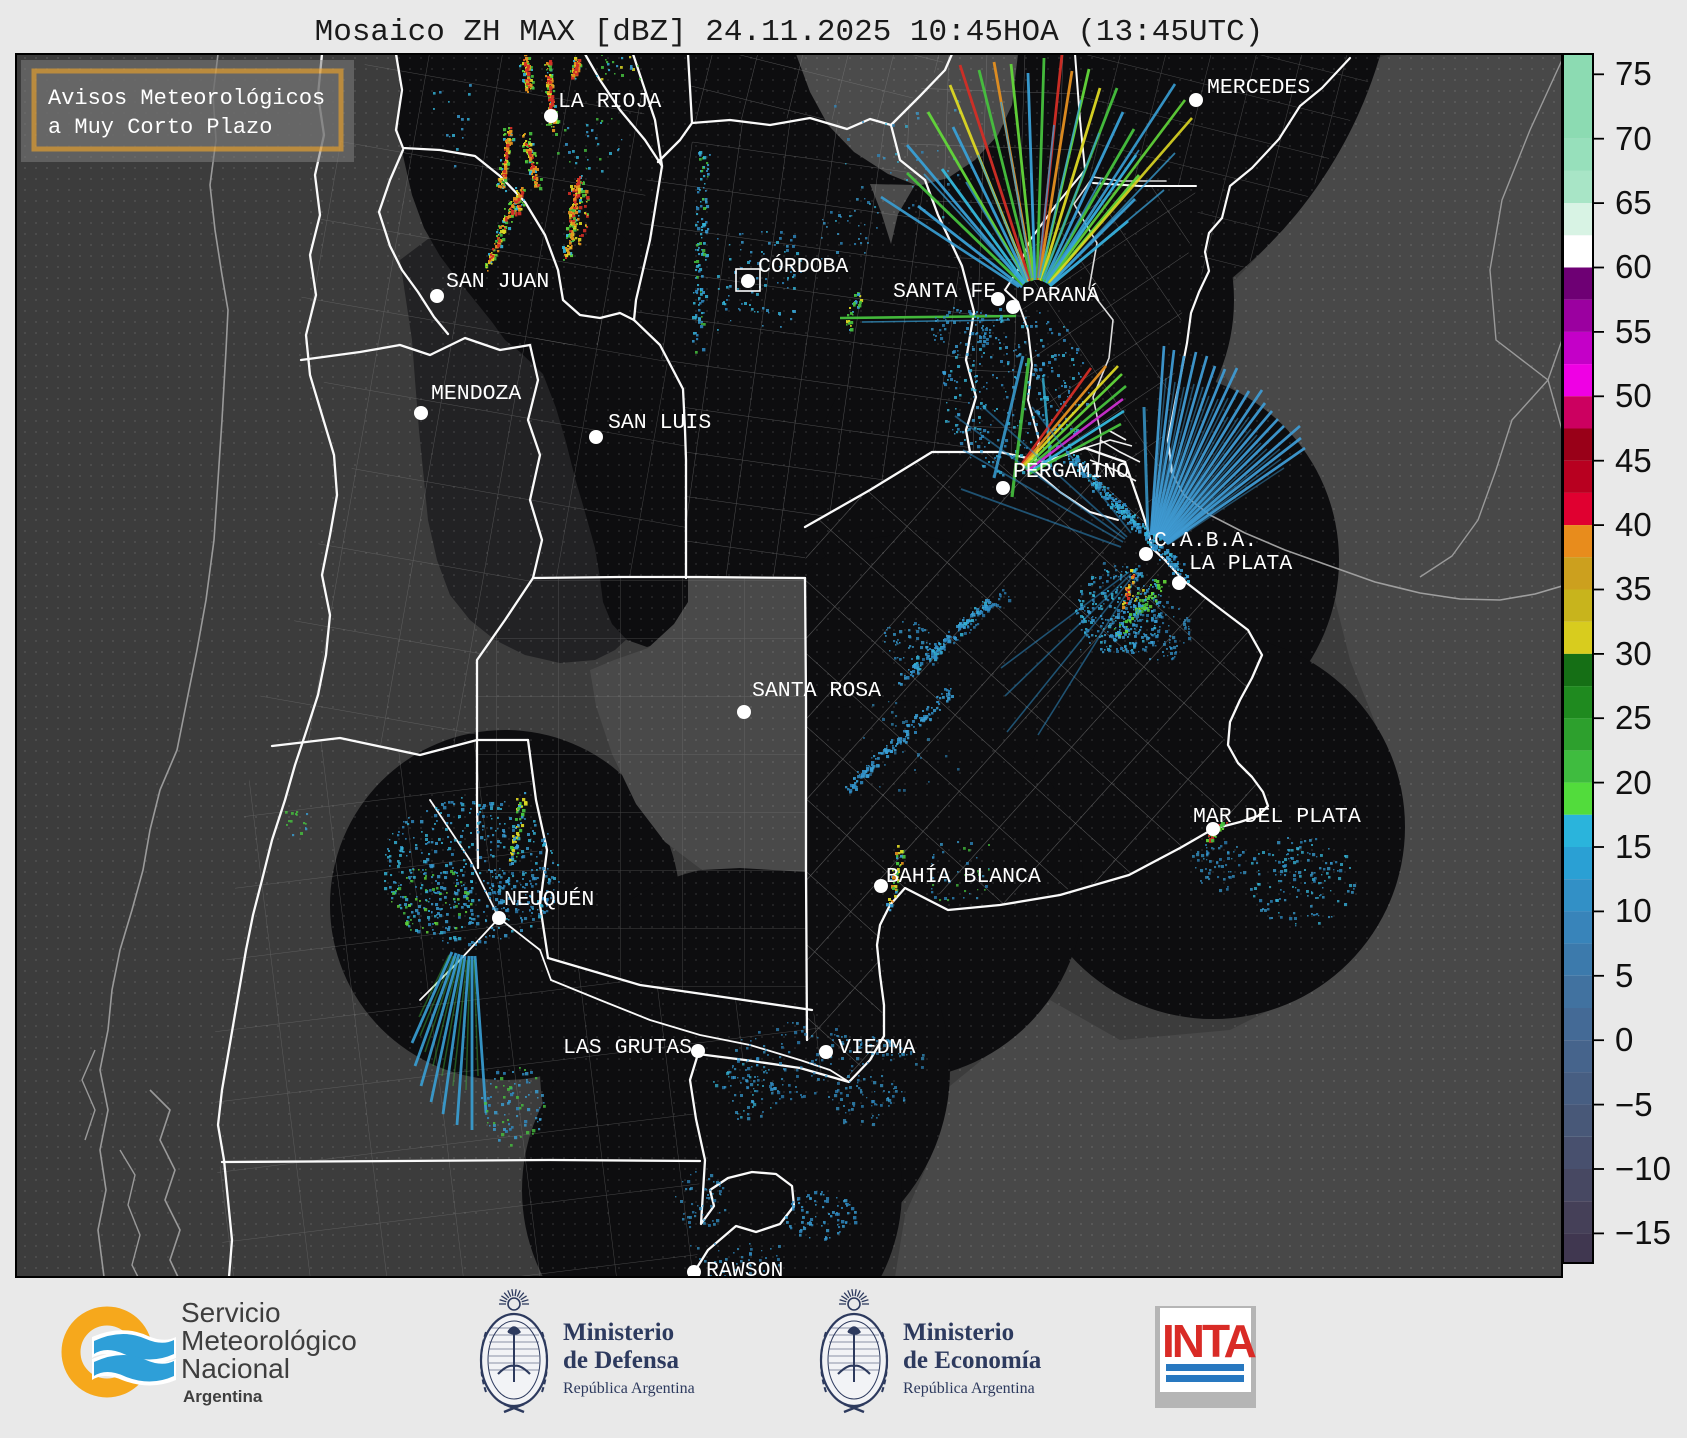 The image size is (1687, 1438). I want to click on svg-text: VIEDMA, so click(877, 1048).